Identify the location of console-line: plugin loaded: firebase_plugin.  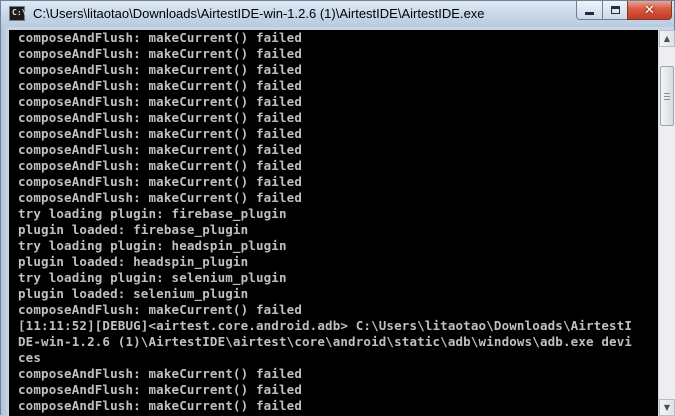
(133, 229).